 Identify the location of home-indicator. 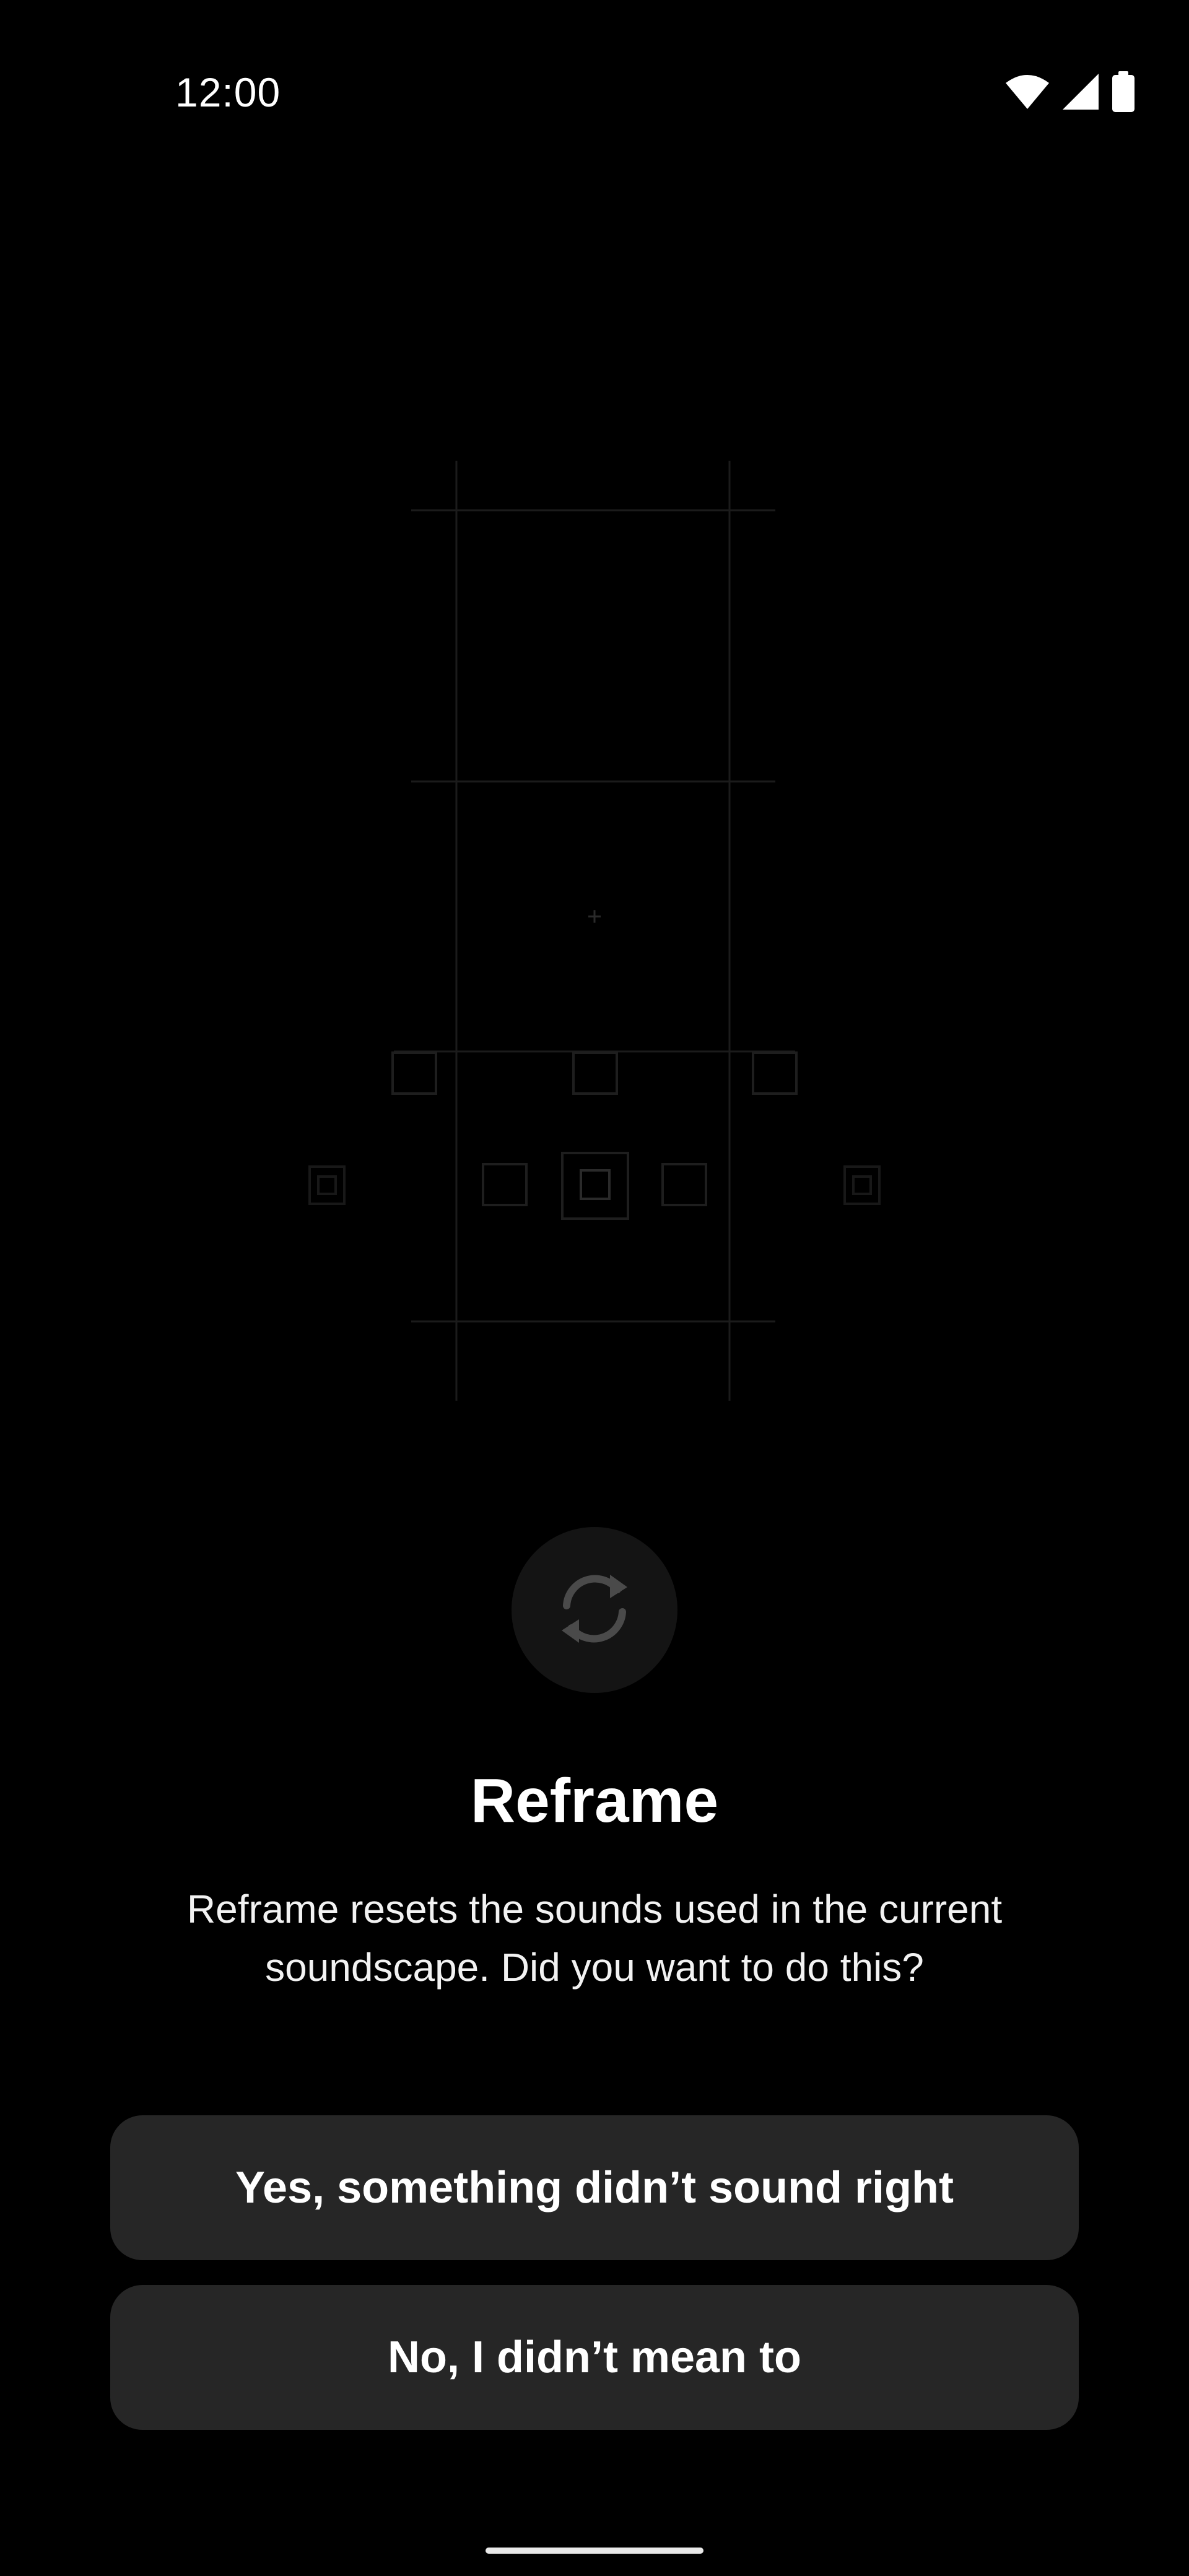
(594, 2551).